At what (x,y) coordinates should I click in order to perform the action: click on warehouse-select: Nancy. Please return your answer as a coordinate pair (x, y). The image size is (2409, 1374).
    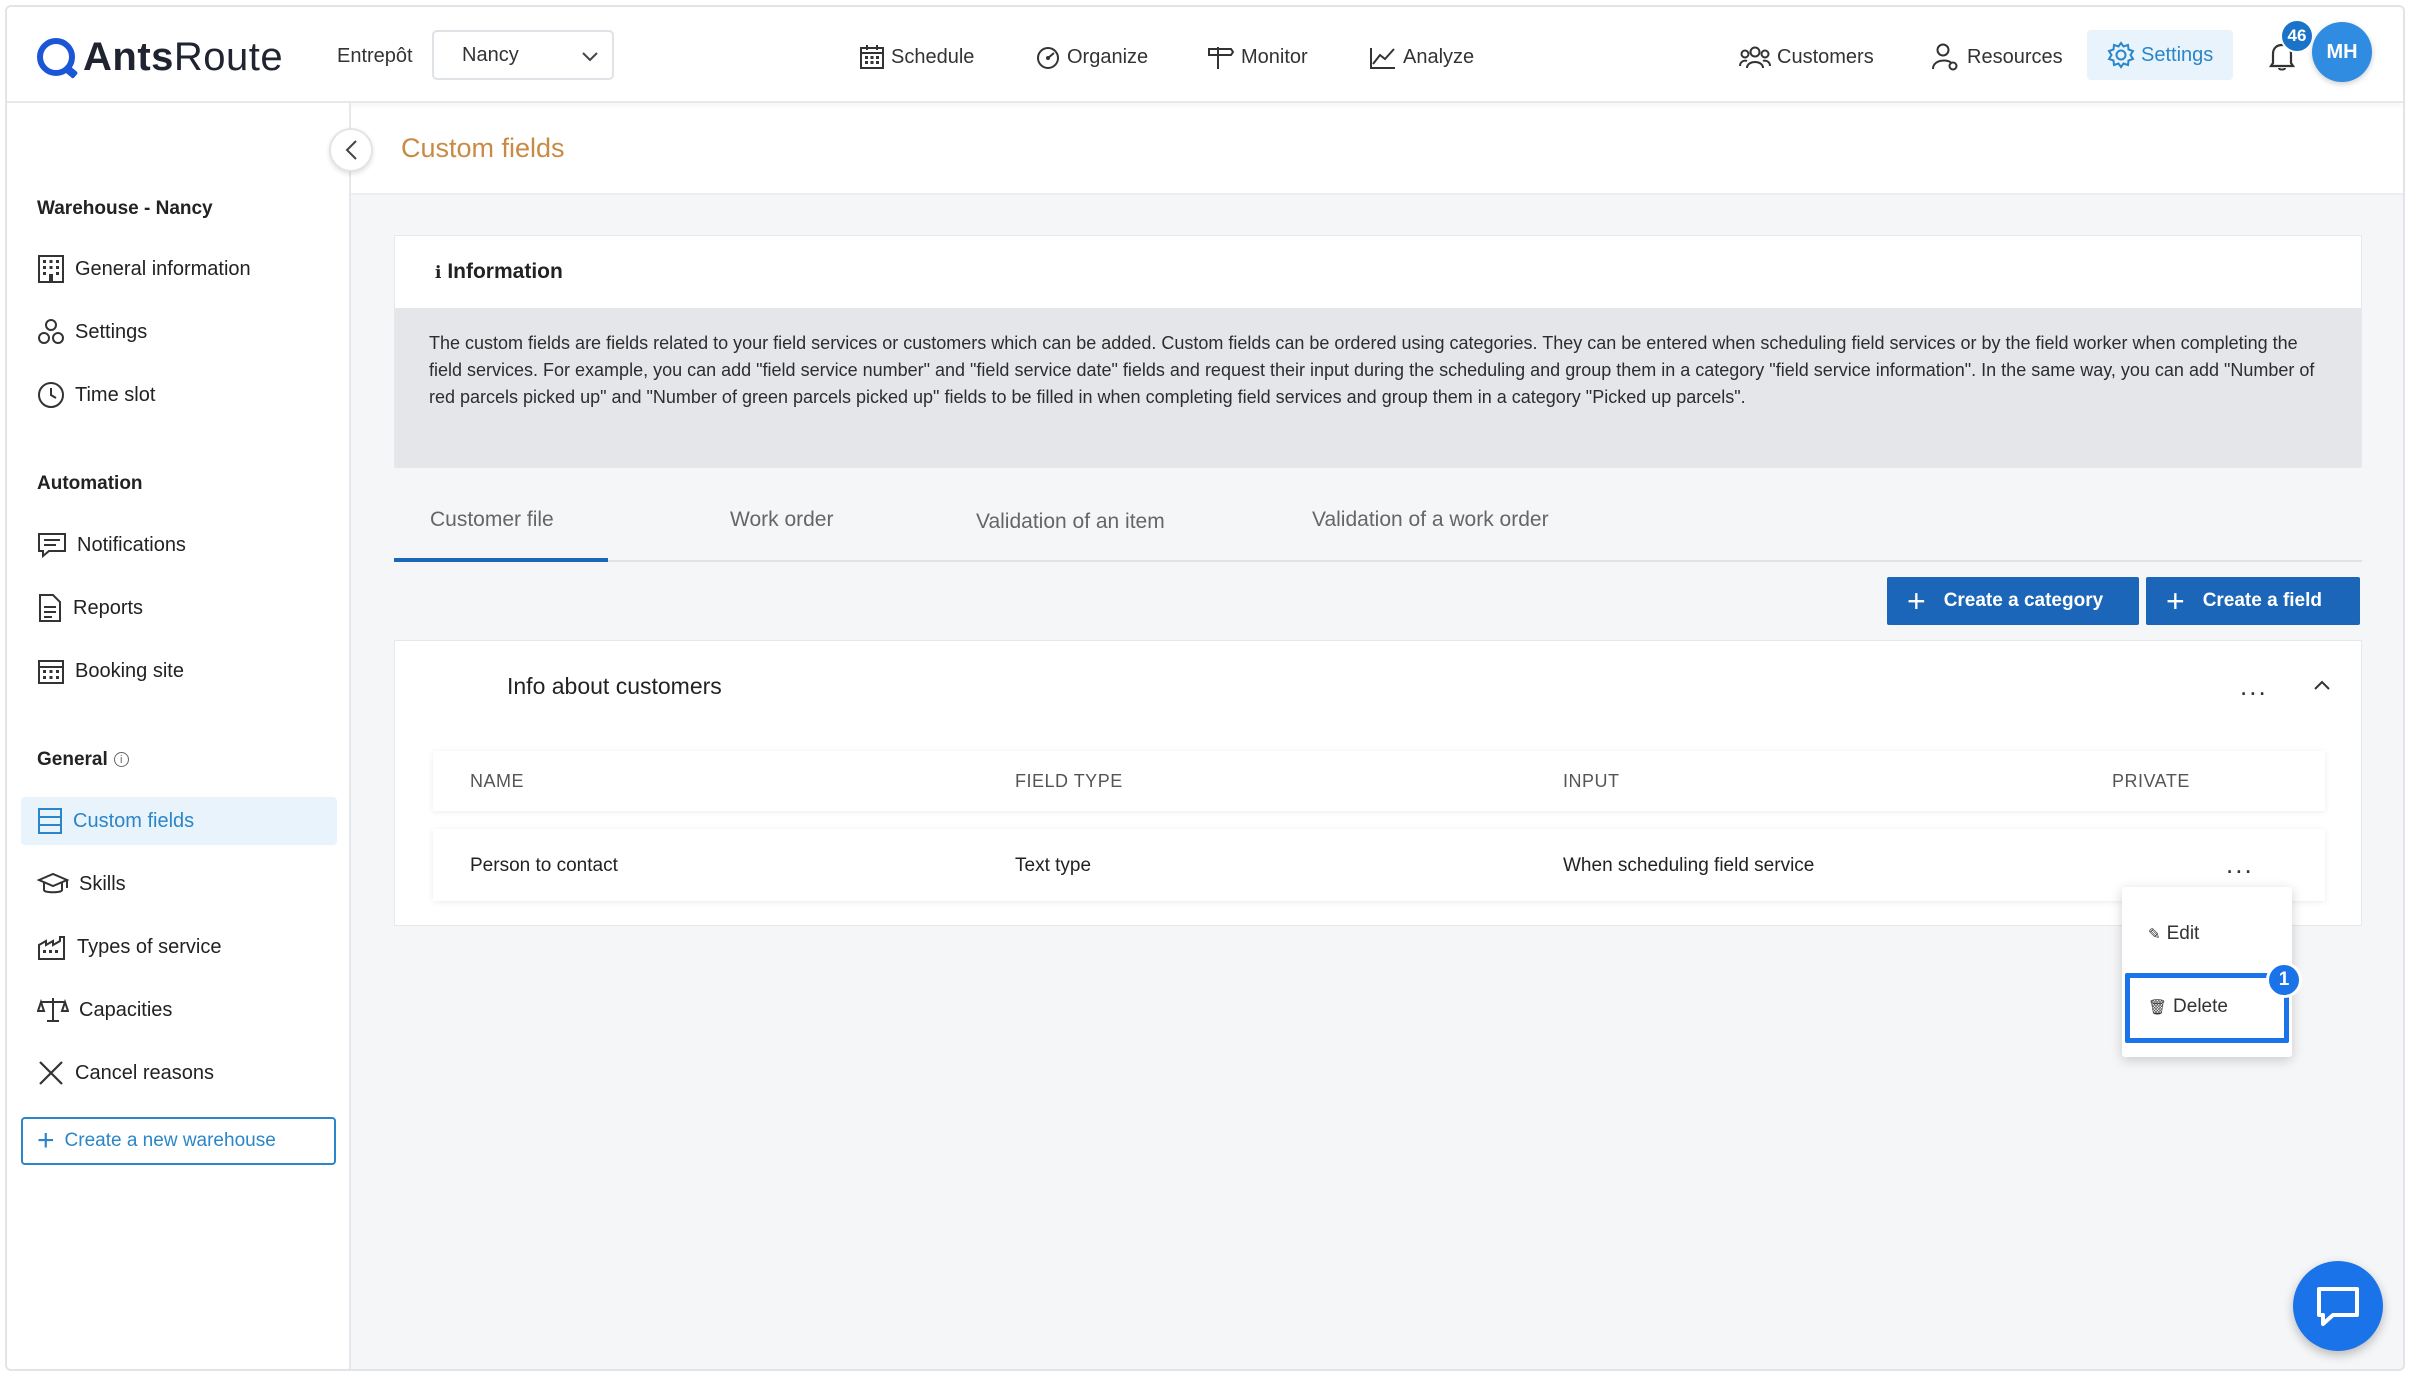
    Looking at the image, I should click on (523, 55).